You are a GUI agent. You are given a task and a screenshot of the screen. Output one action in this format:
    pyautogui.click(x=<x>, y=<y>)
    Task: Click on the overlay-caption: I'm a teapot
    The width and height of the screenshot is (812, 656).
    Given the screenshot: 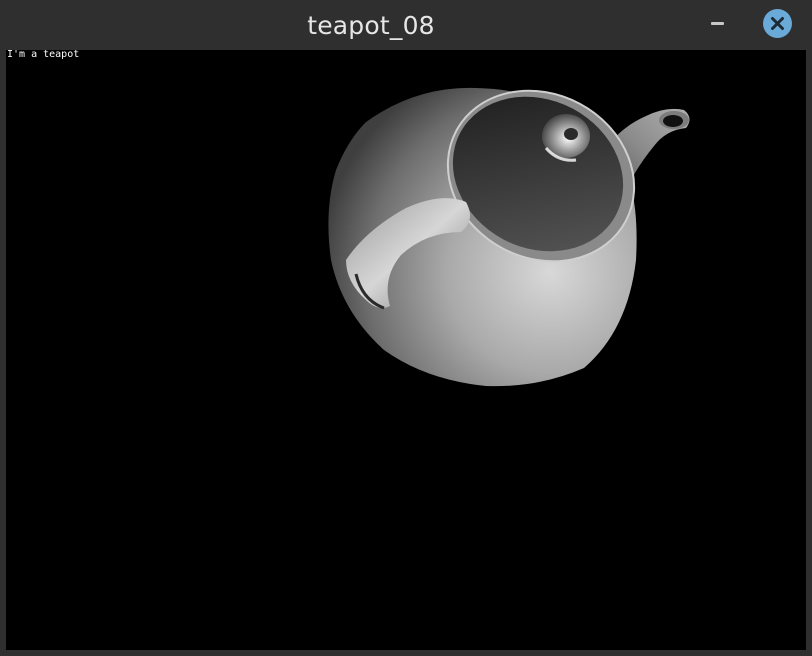 What is the action you would take?
    pyautogui.click(x=43, y=55)
    